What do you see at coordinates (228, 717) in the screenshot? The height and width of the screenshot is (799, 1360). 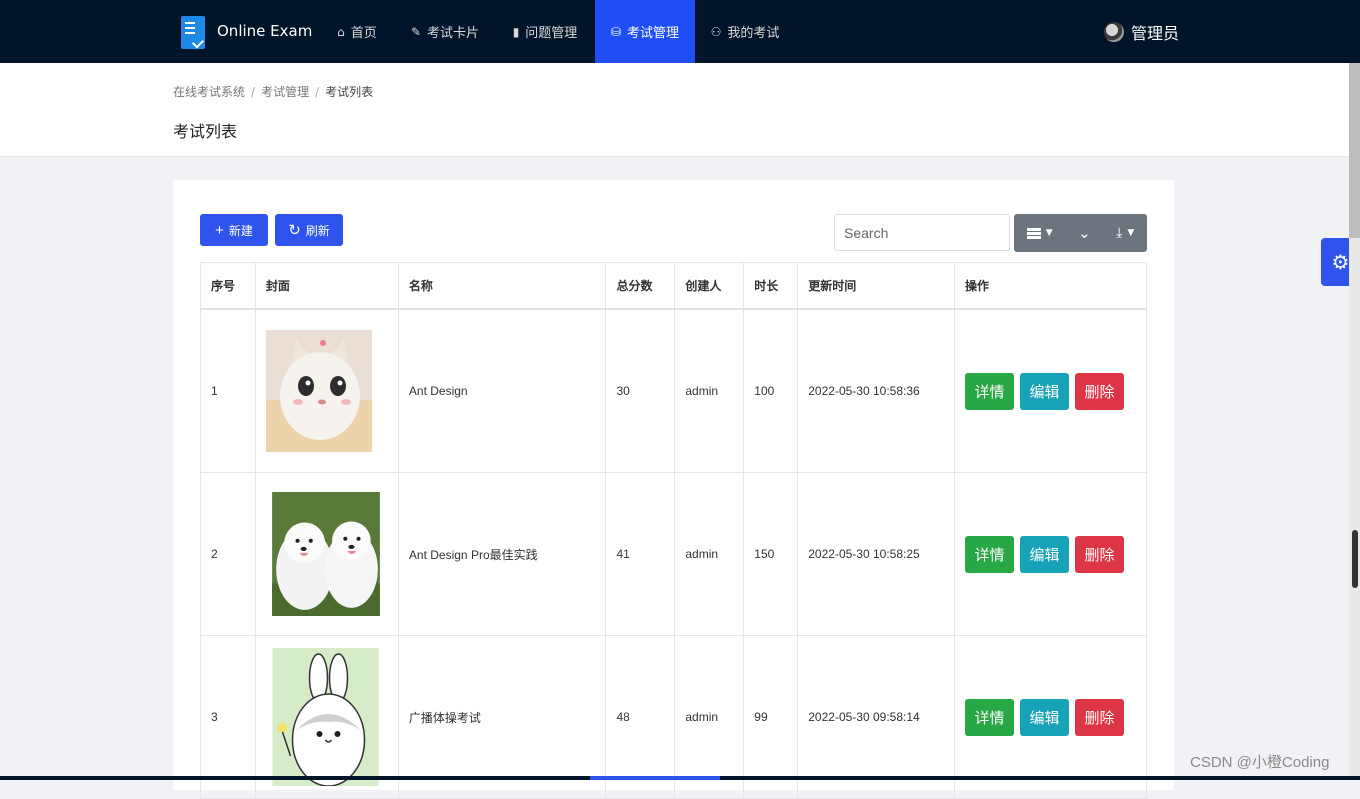 I see `cell-index: 3` at bounding box center [228, 717].